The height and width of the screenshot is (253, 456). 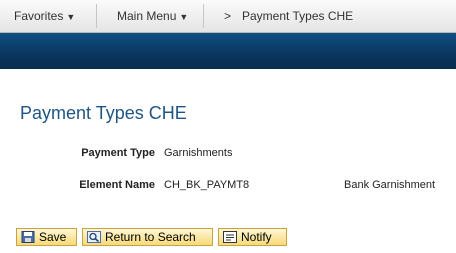 What do you see at coordinates (94, 237) in the screenshot?
I see `search-icon` at bounding box center [94, 237].